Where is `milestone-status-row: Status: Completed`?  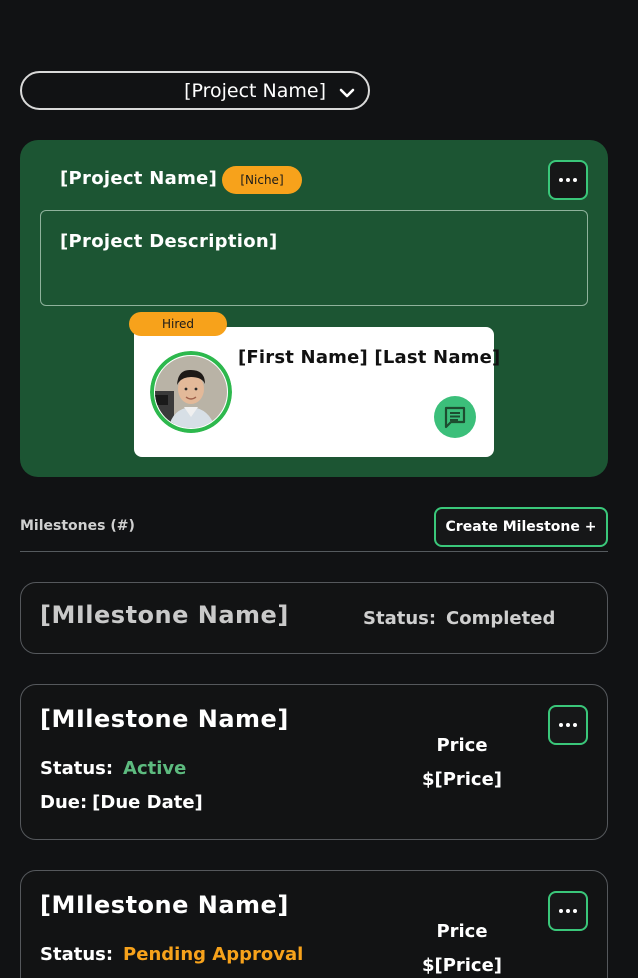 milestone-status-row: Status: Completed is located at coordinates (459, 618).